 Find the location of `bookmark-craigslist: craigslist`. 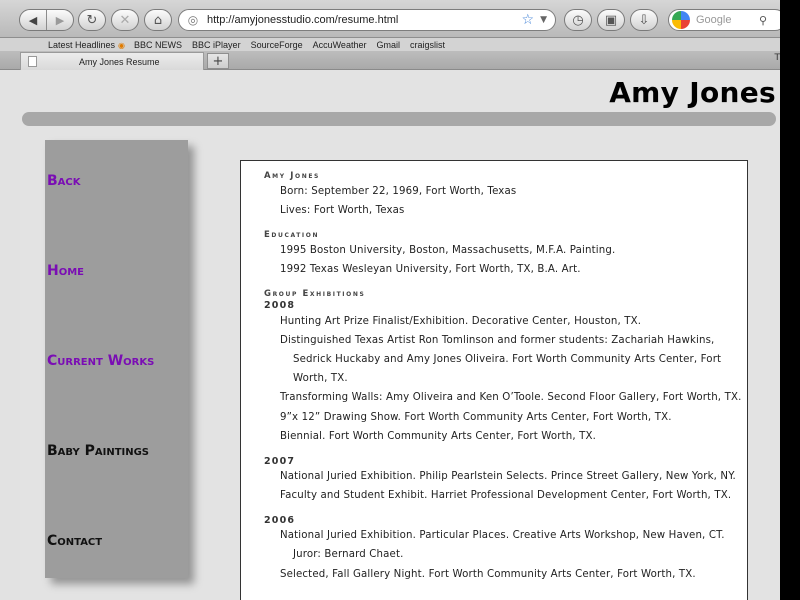

bookmark-craigslist: craigslist is located at coordinates (427, 45).